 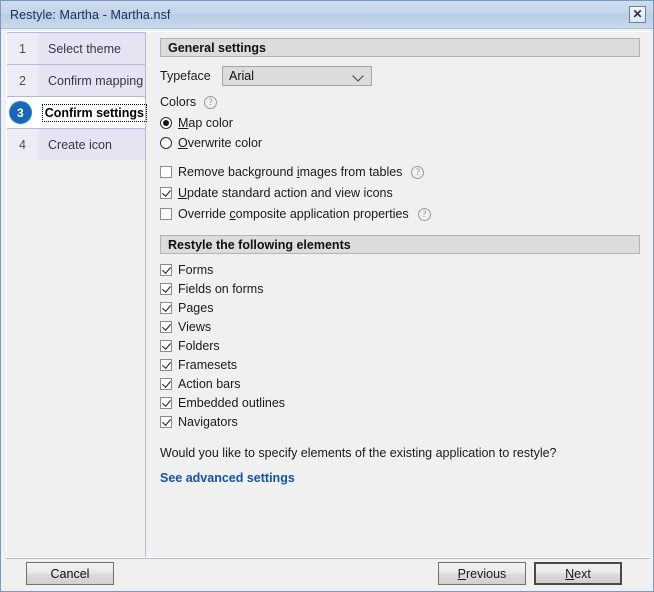 I want to click on title-bar: Restyle: Martha - Martha.nsf ✕, so click(x=327, y=15).